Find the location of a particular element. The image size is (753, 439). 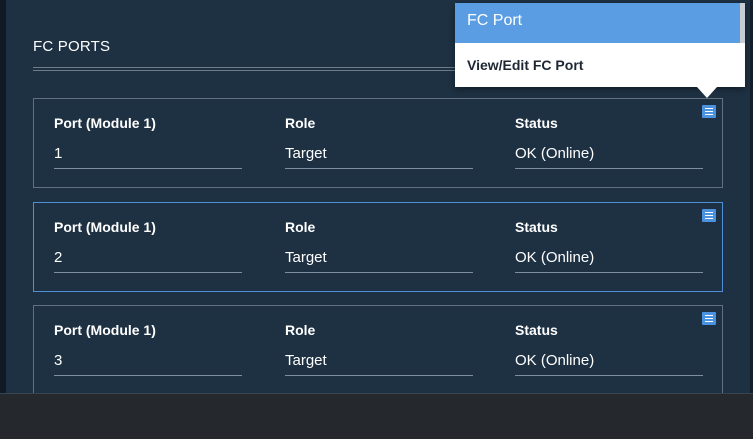

popup-scrollbar is located at coordinates (742, 23).